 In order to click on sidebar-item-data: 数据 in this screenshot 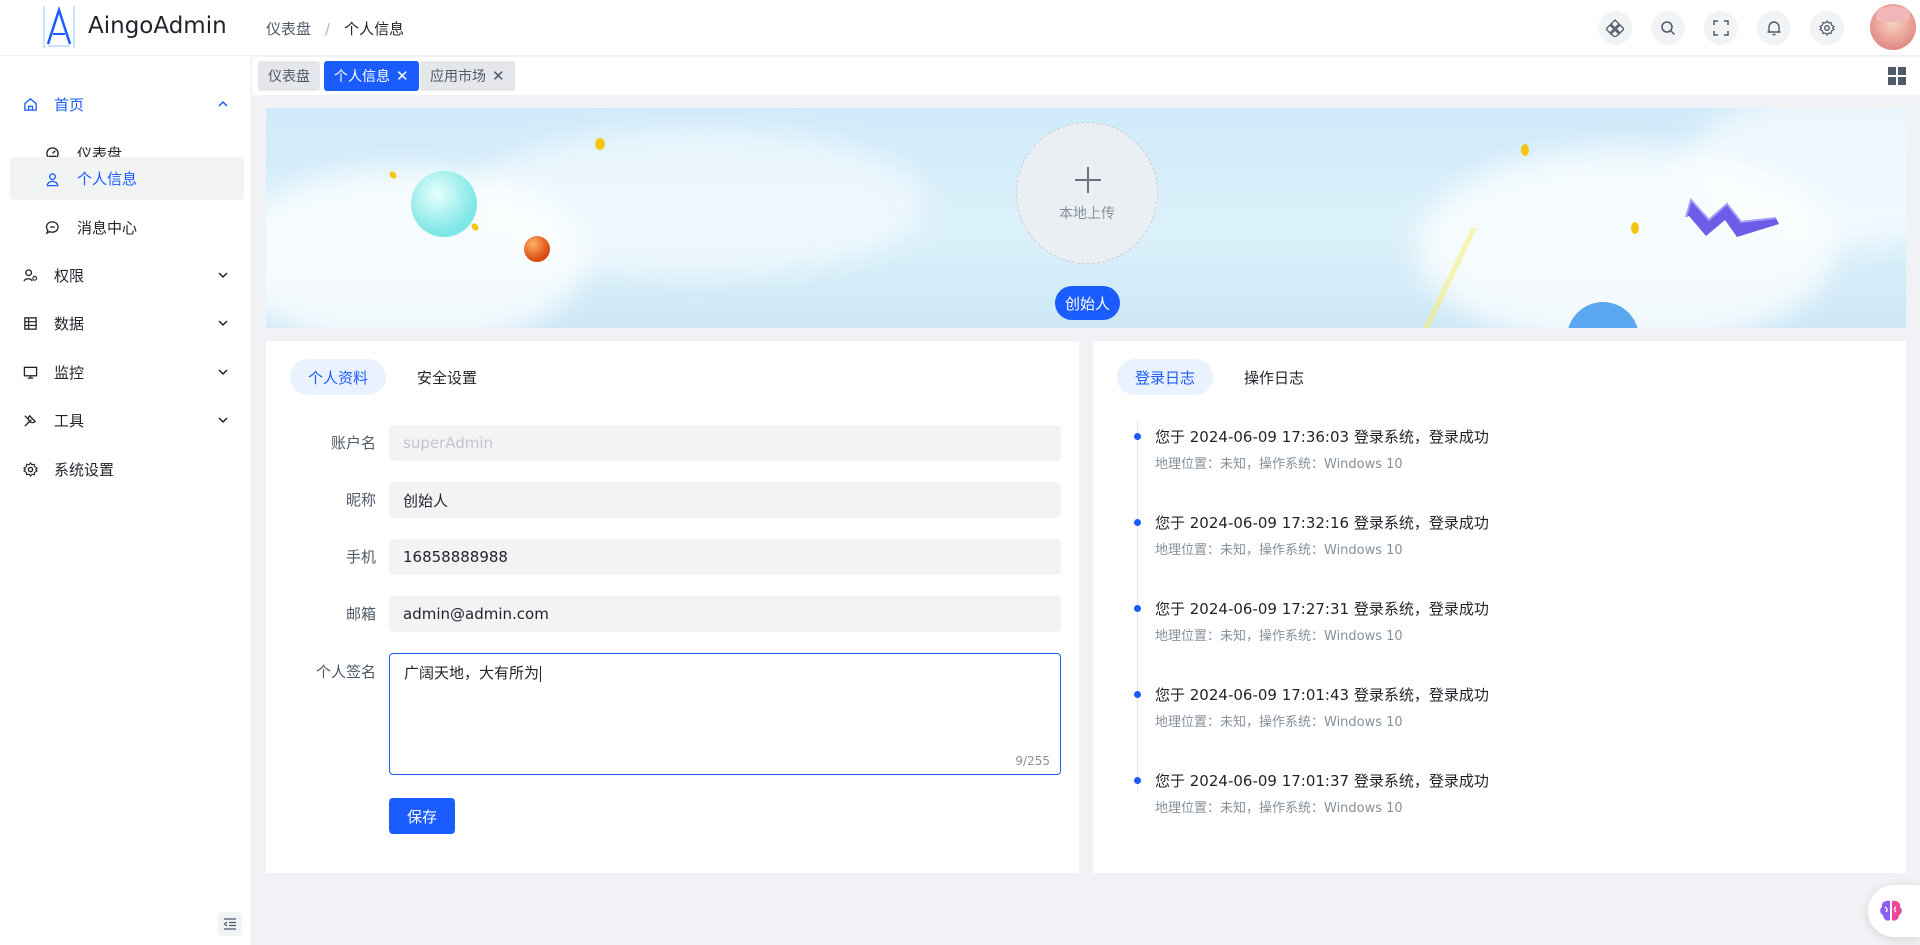, I will do `click(127, 323)`.